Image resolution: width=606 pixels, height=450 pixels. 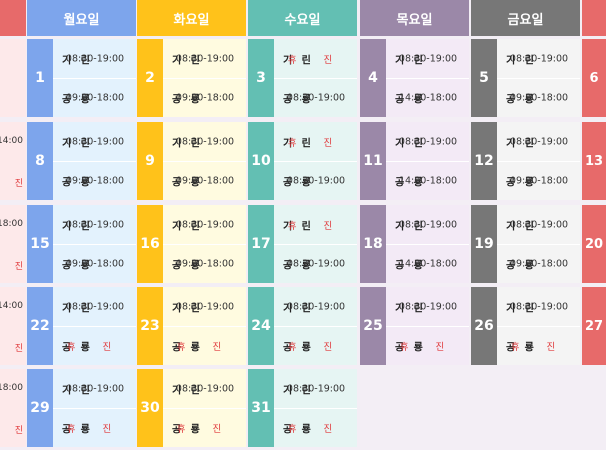 I want to click on day-cell: 15 기 린 08:30-19:00 공 룡 09:00-18:00, so click(x=81, y=244).